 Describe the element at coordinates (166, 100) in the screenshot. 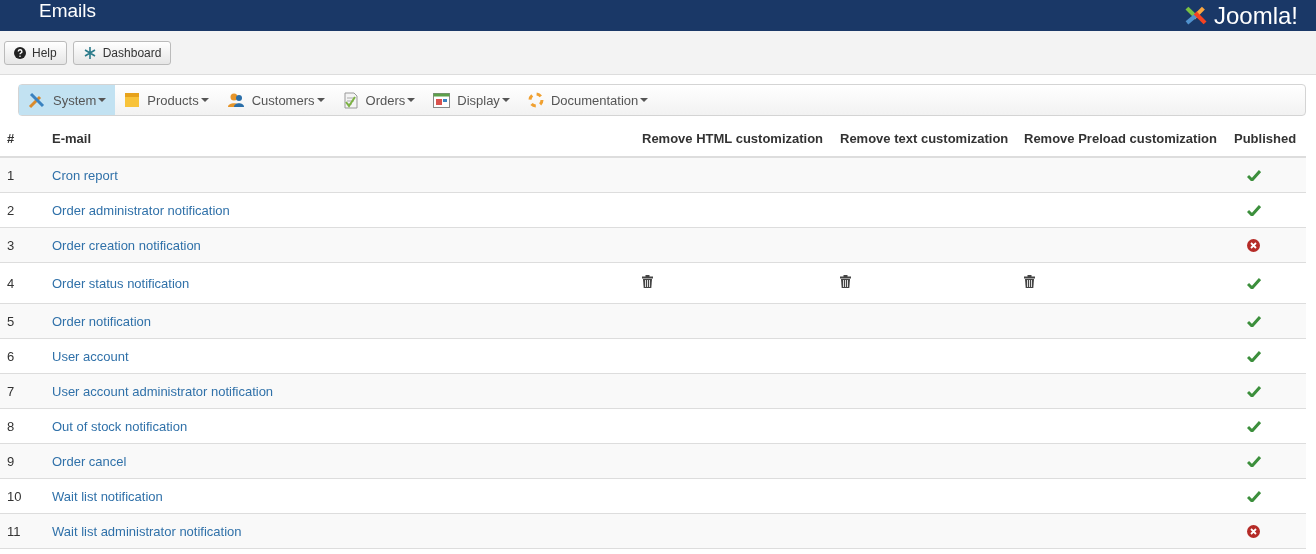

I see `menu-item: Products` at that location.